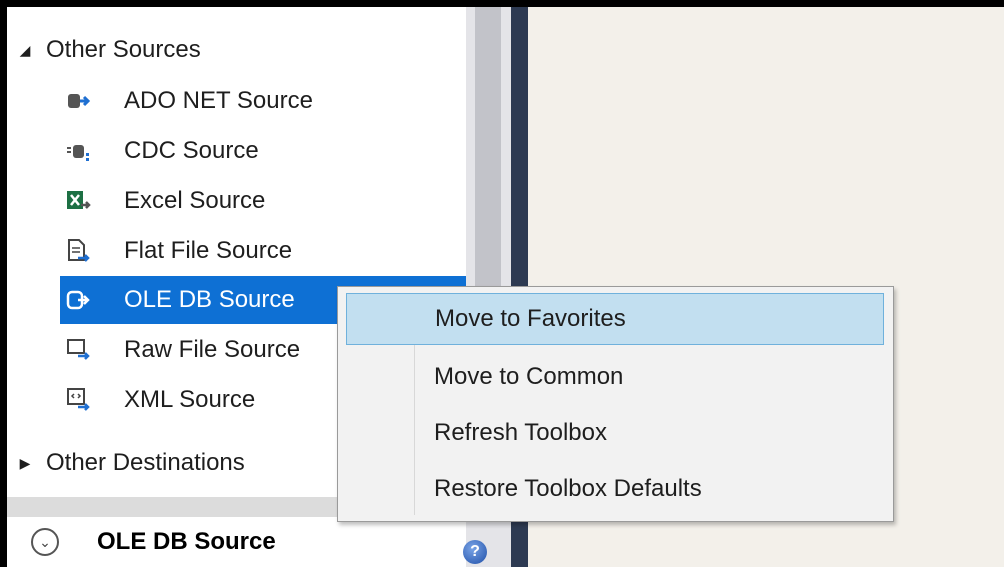 The height and width of the screenshot is (567, 1004). What do you see at coordinates (263, 151) in the screenshot?
I see `toolbox-item-cdc-source: CDC Source` at bounding box center [263, 151].